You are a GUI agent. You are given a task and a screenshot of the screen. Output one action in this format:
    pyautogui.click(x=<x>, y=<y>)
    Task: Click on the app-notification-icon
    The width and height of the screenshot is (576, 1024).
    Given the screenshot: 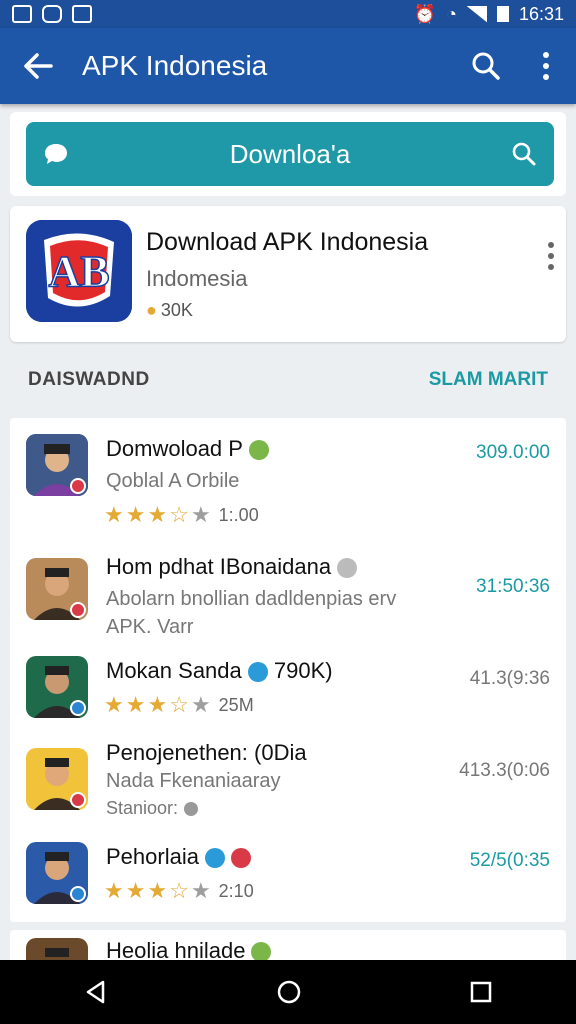 What is the action you would take?
    pyautogui.click(x=52, y=14)
    